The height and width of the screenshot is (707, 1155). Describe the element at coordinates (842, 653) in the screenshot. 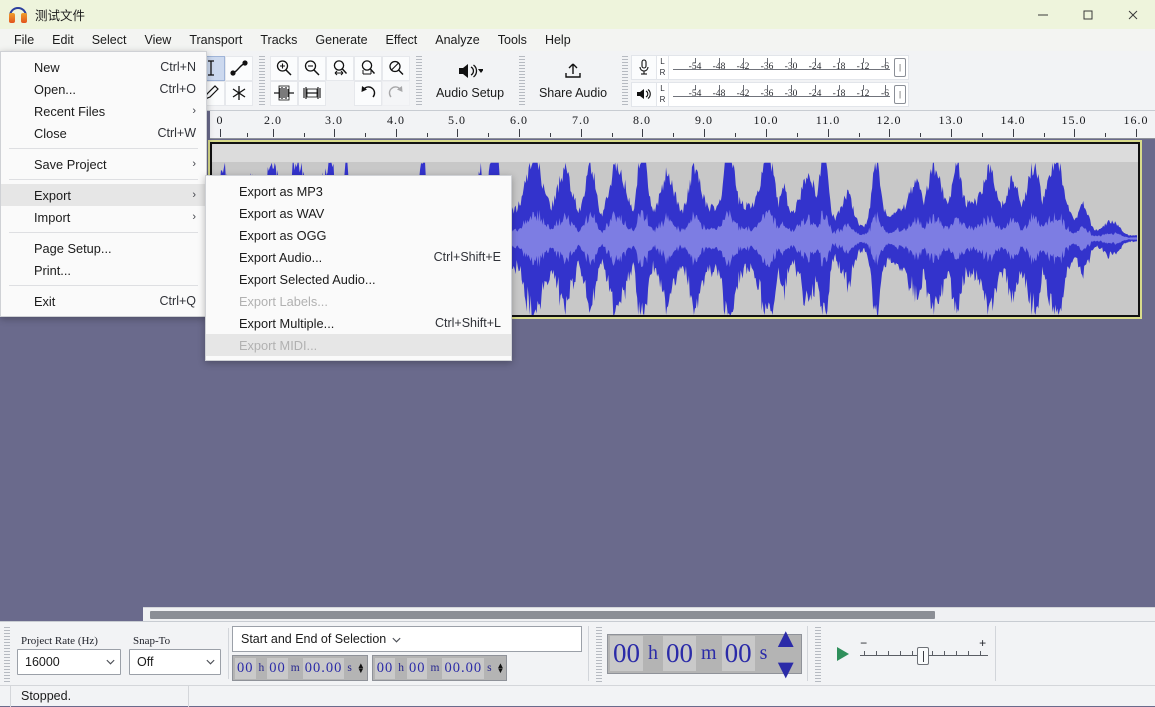

I see `play-at-speed-button` at that location.